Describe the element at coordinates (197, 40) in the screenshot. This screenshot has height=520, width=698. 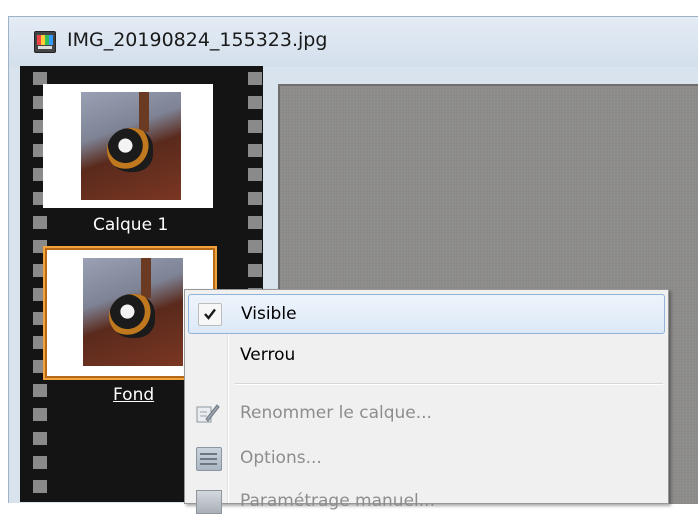
I see `window-title: IMG_20190824_155323.jpg` at that location.